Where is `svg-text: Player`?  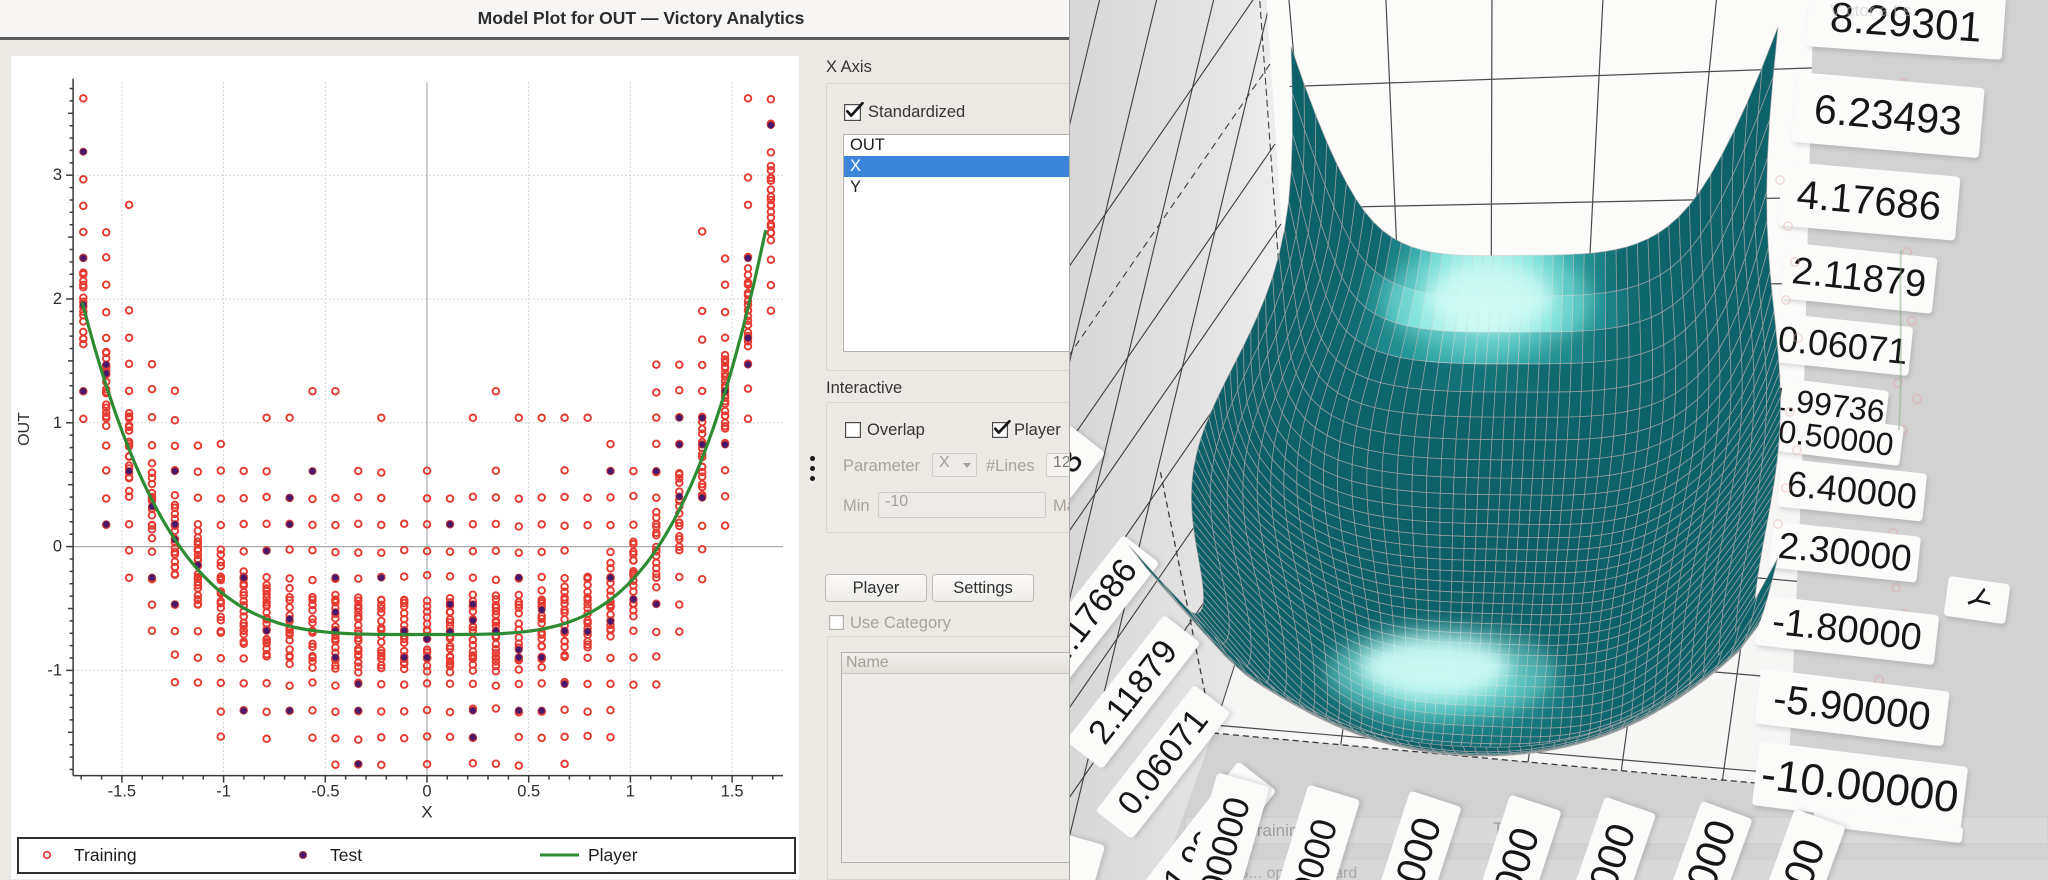
svg-text: Player is located at coordinates (613, 855).